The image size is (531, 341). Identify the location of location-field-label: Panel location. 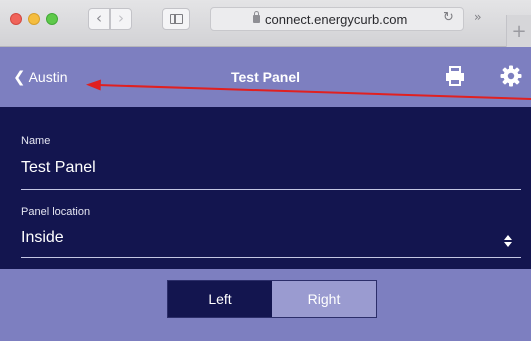
(56, 212).